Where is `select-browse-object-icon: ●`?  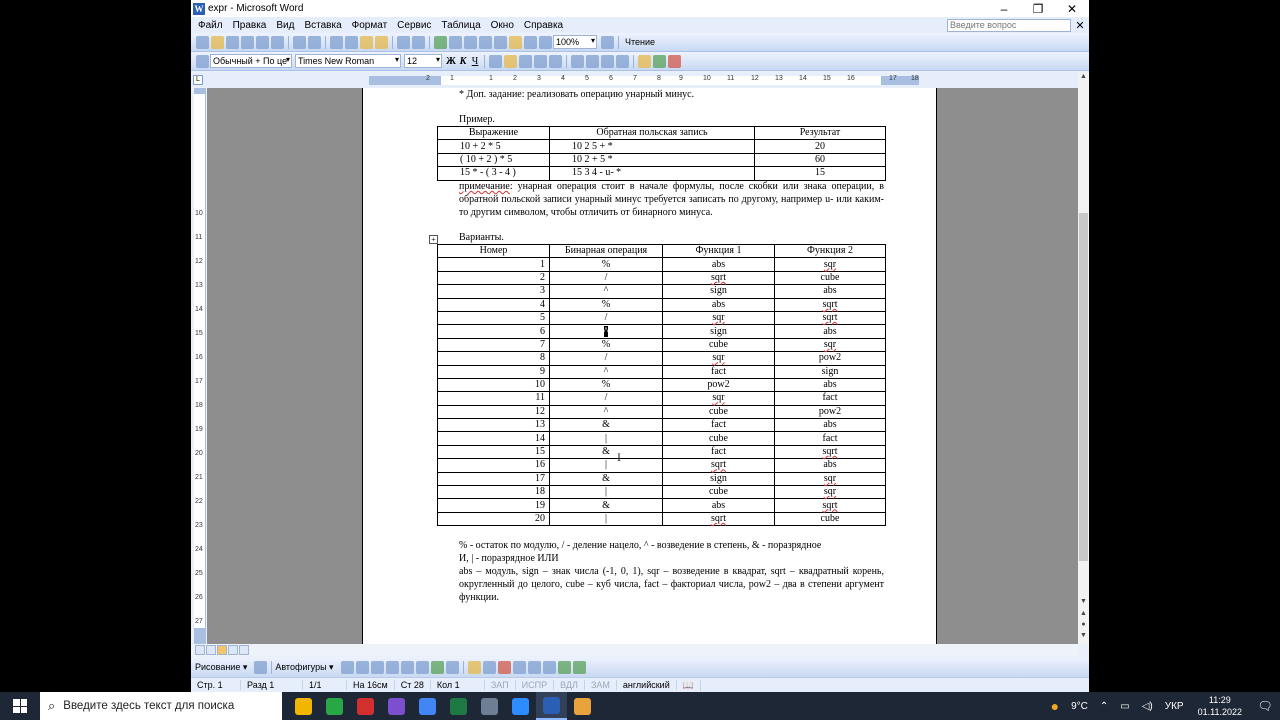
select-browse-object-icon: ● is located at coordinates (1083, 624).